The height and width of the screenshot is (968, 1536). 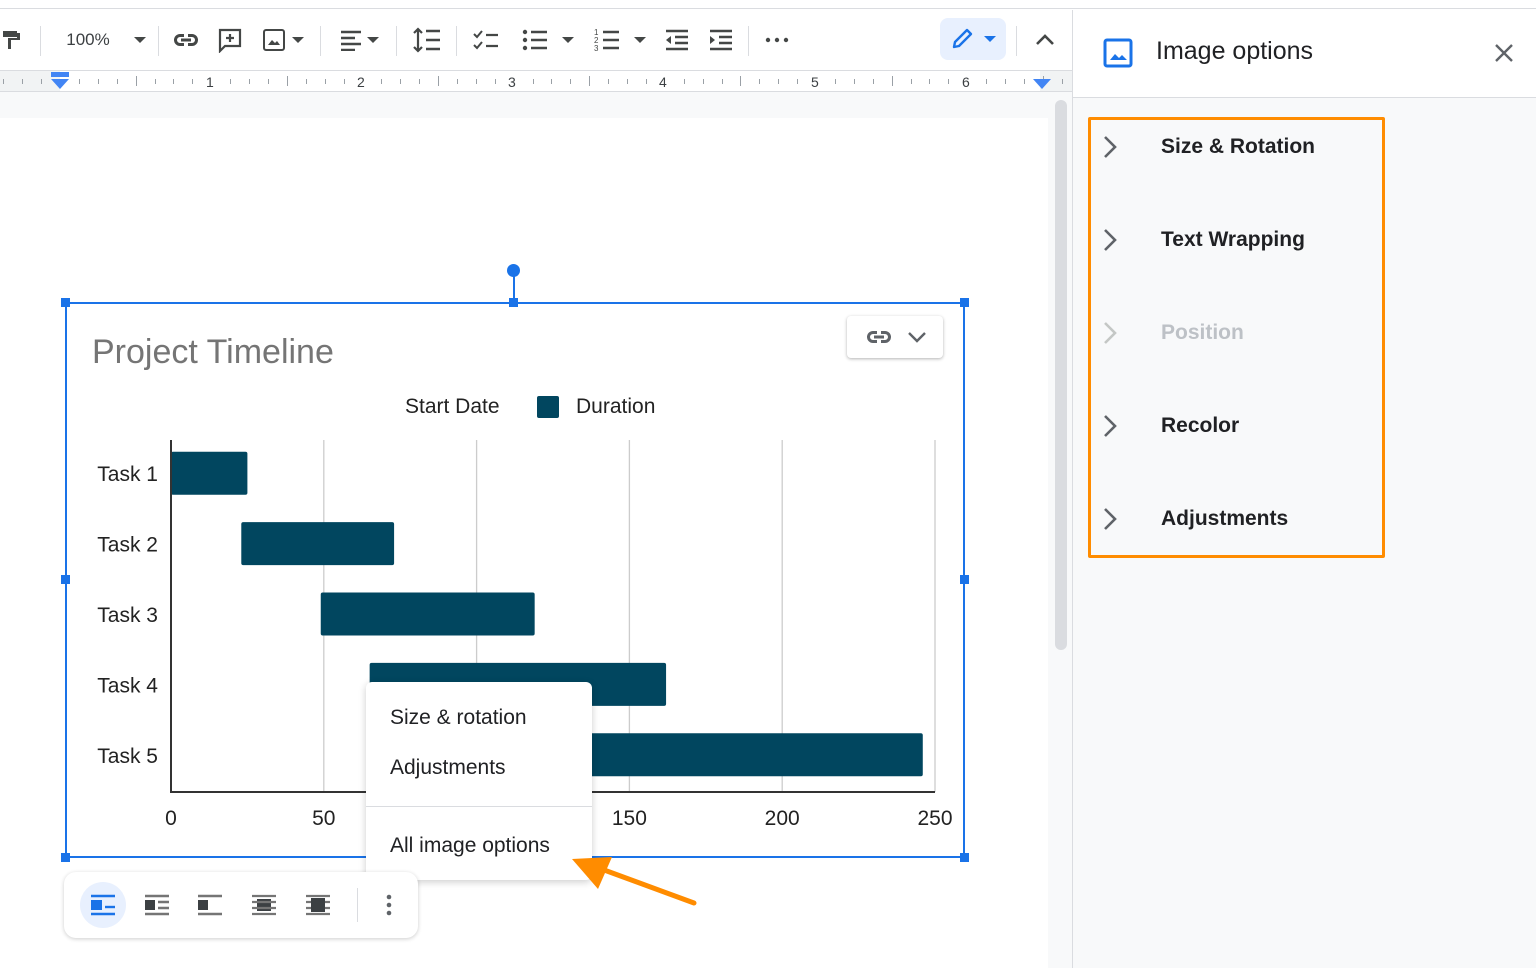 I want to click on annotation-highlight-box, so click(x=1236, y=337).